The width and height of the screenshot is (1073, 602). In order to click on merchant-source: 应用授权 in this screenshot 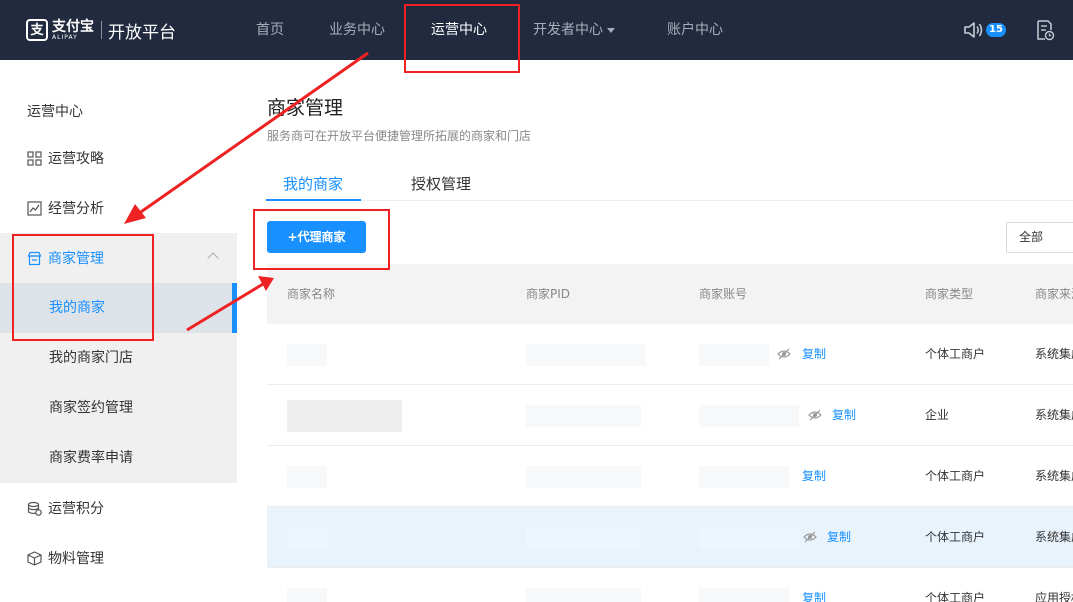, I will do `click(1054, 596)`.